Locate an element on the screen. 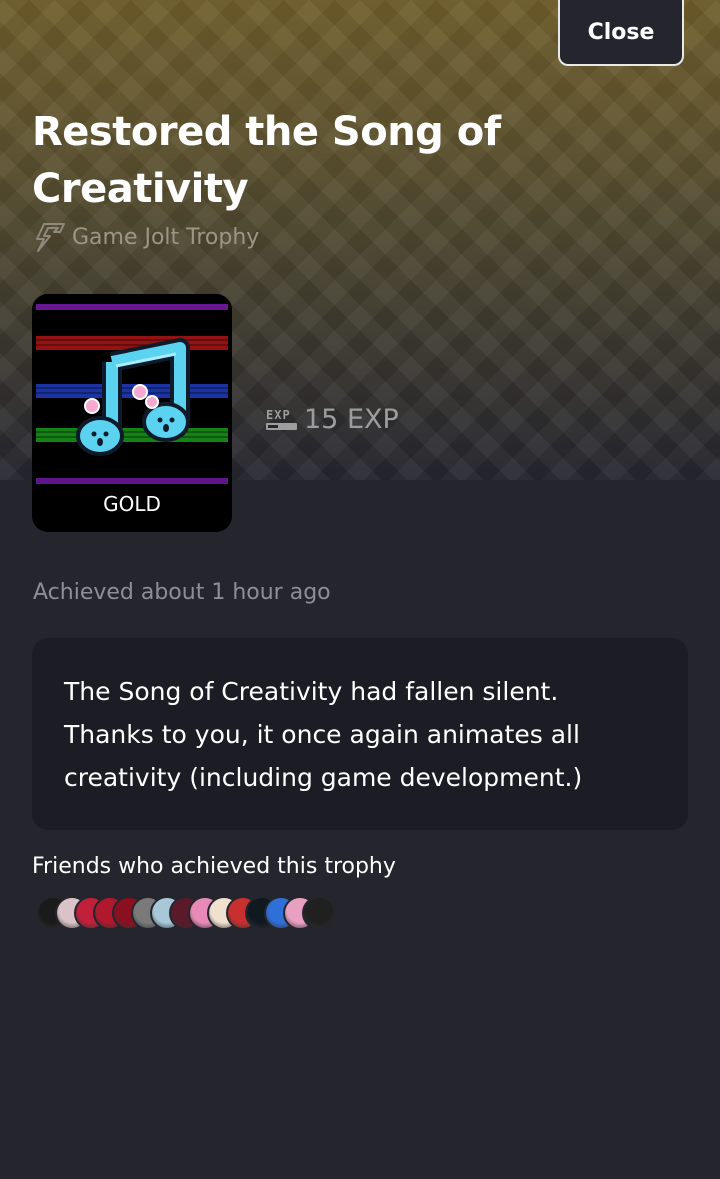  trophy-source: Game Jolt Trophy is located at coordinates (146, 237).